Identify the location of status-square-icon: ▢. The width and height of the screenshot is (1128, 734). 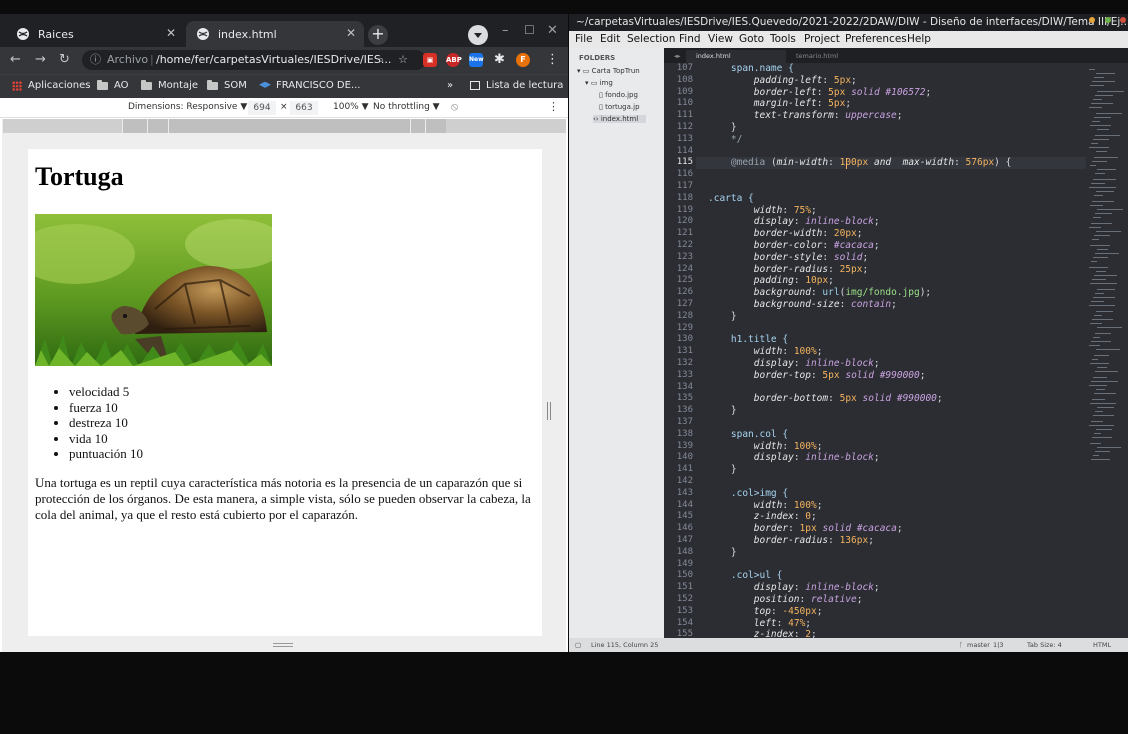
(578, 645).